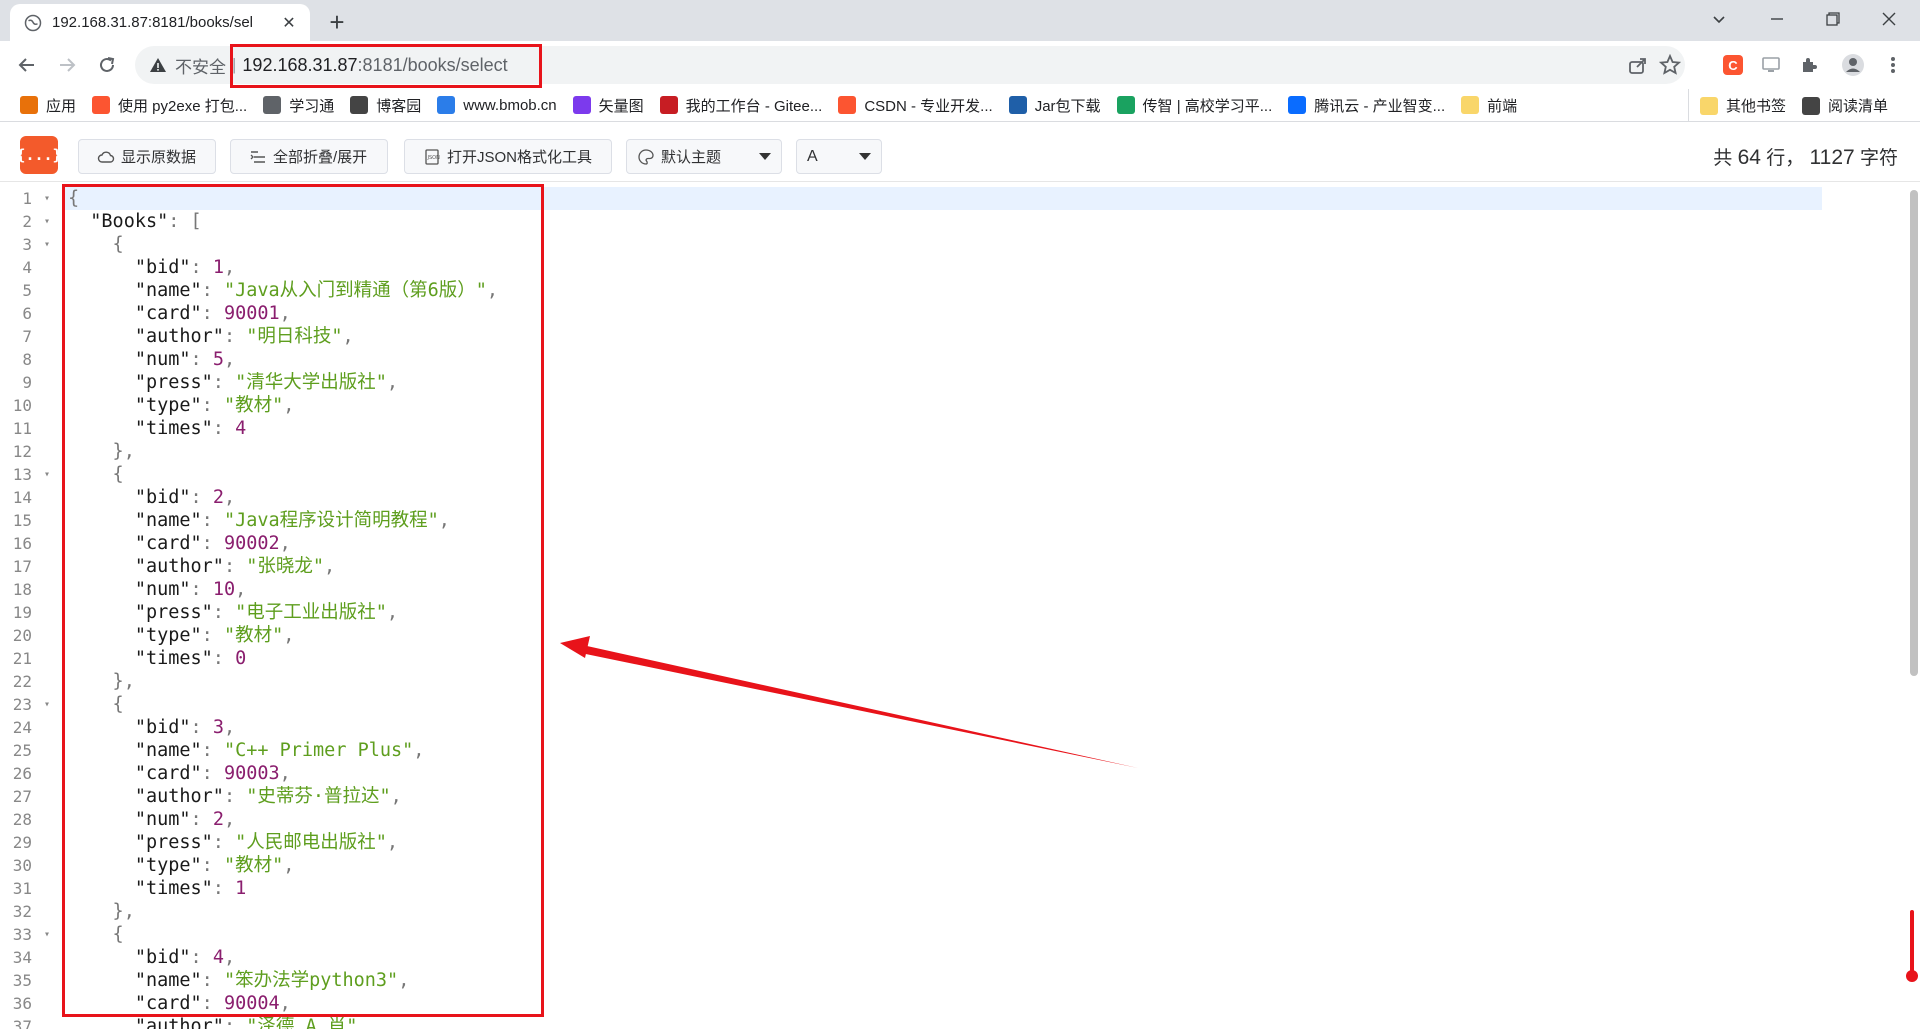  Describe the element at coordinates (668, 105) in the screenshot. I see `gitee-icon` at that location.